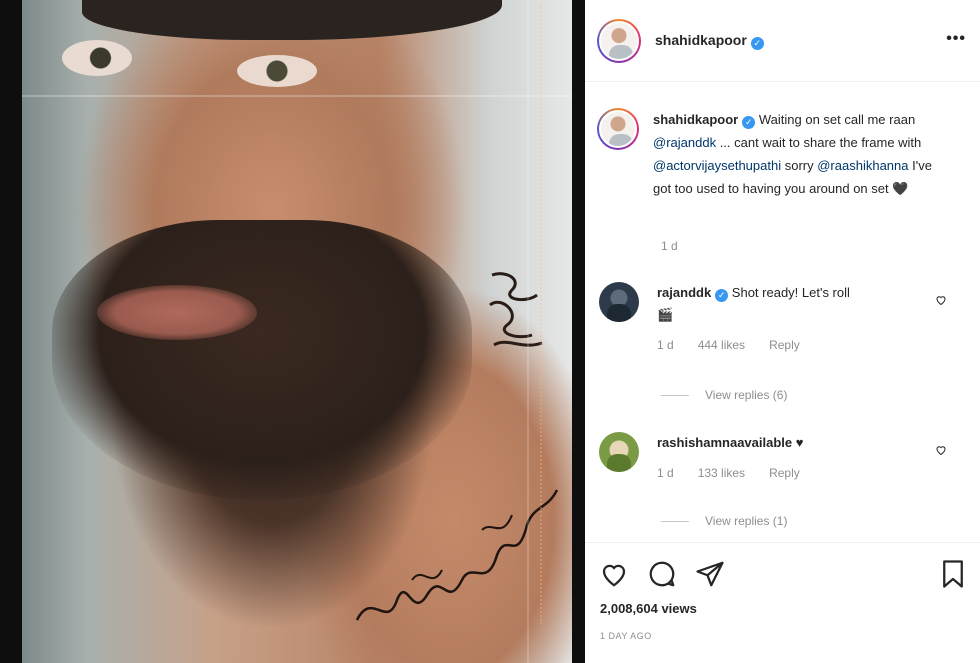  Describe the element at coordinates (900, 188) in the screenshot. I see `black-heart-emoji: 🖤` at that location.